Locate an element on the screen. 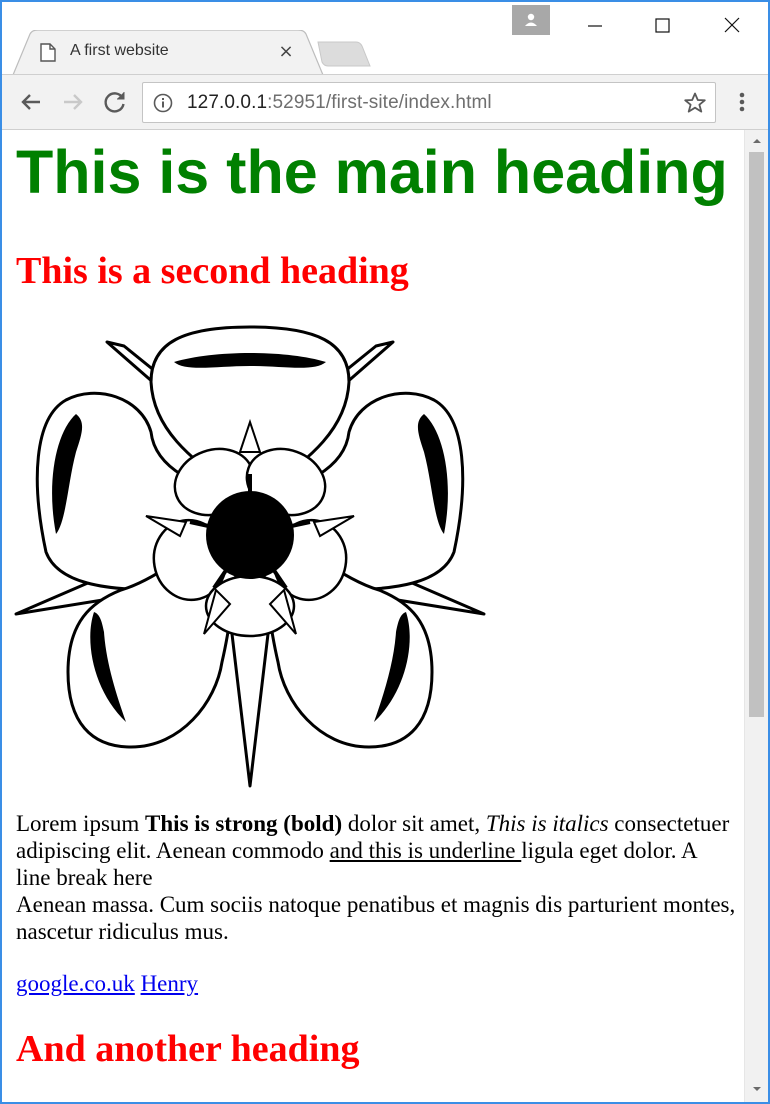 Image resolution: width=770 pixels, height=1104 pixels. star-icon is located at coordinates (695, 103).